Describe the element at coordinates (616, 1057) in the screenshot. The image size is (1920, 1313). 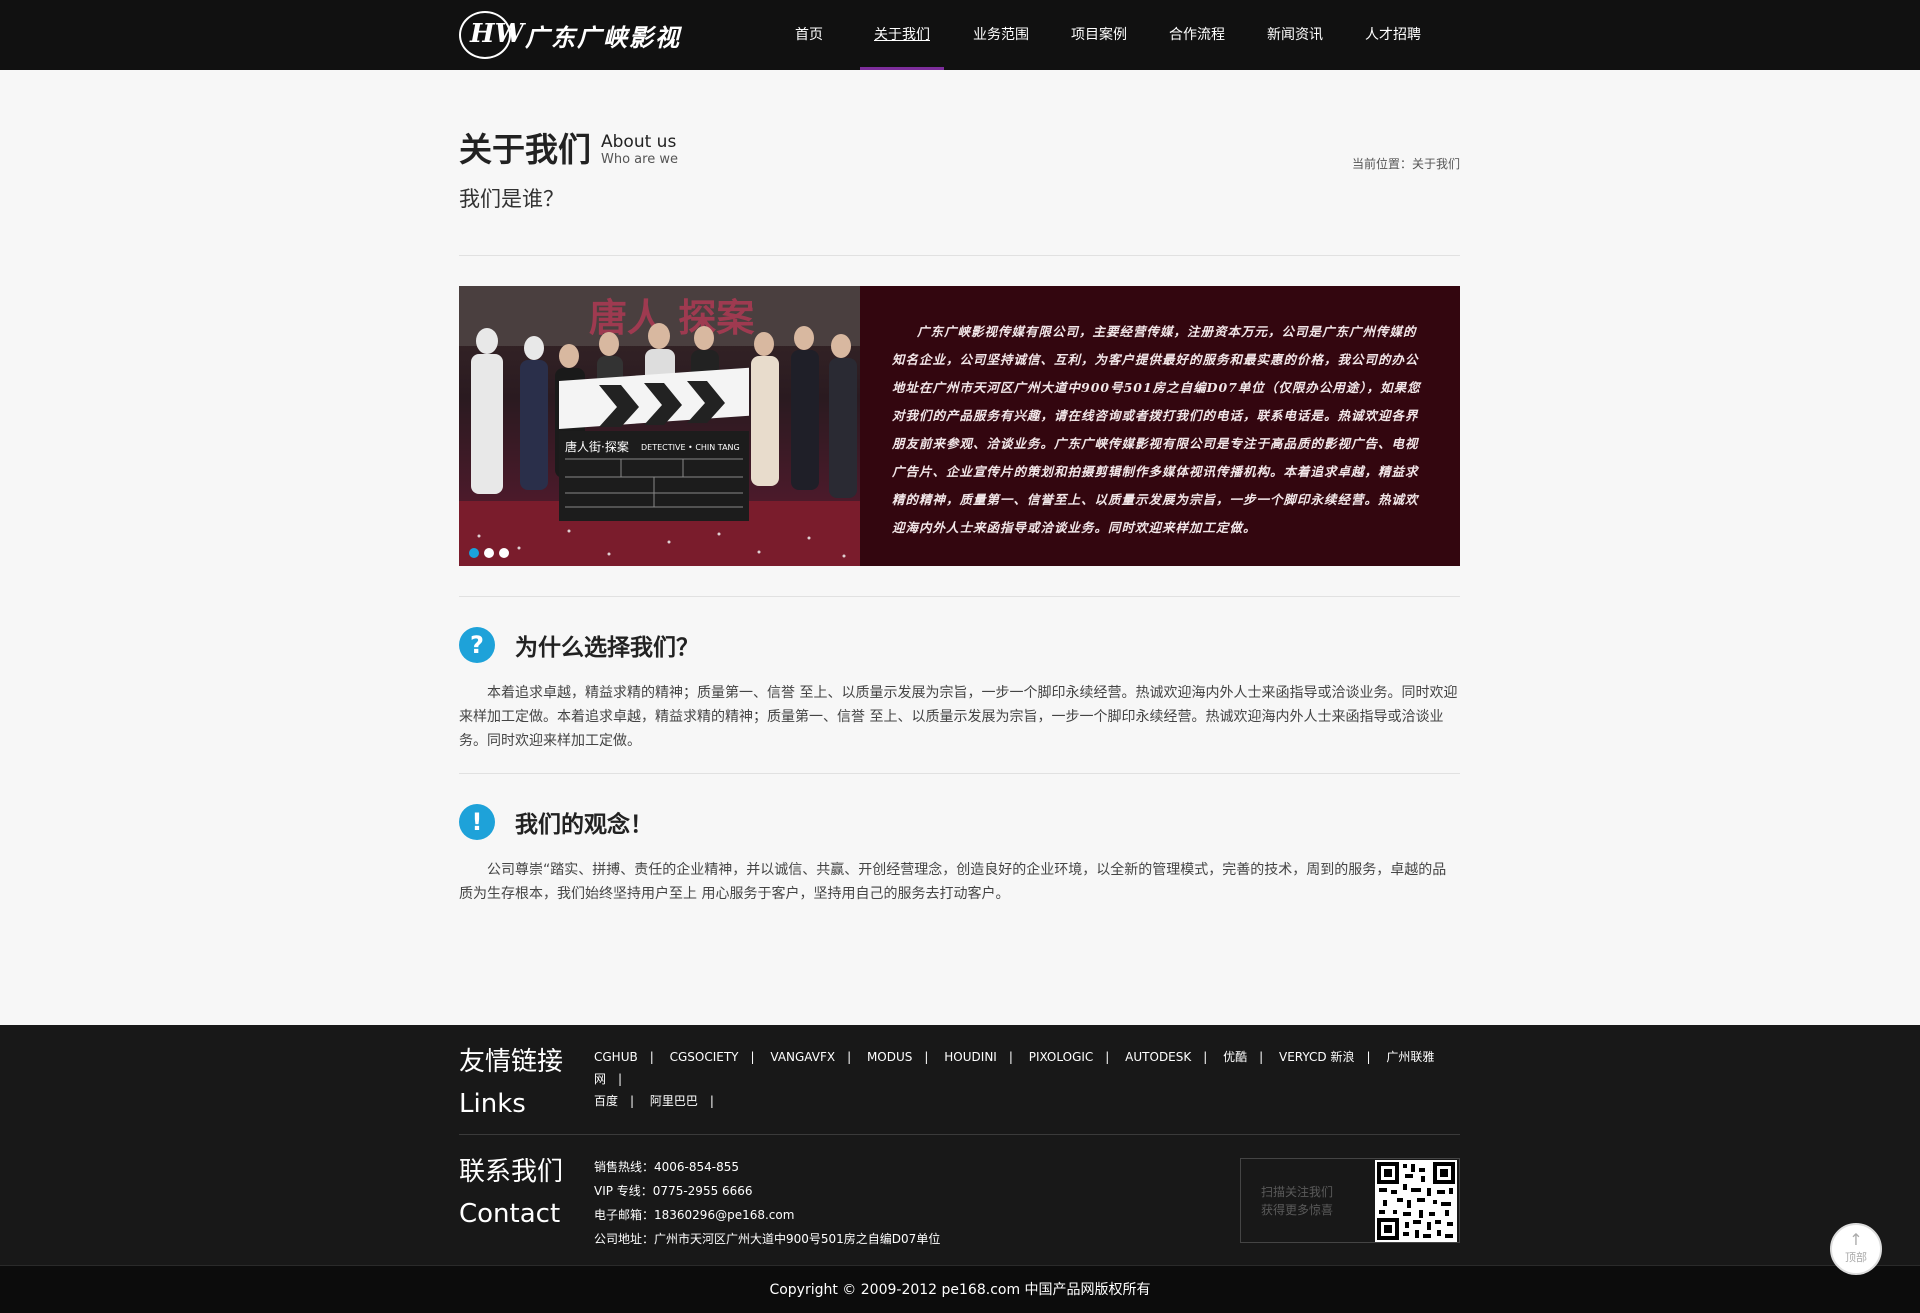
I see `friend-link: CGHUB` at that location.